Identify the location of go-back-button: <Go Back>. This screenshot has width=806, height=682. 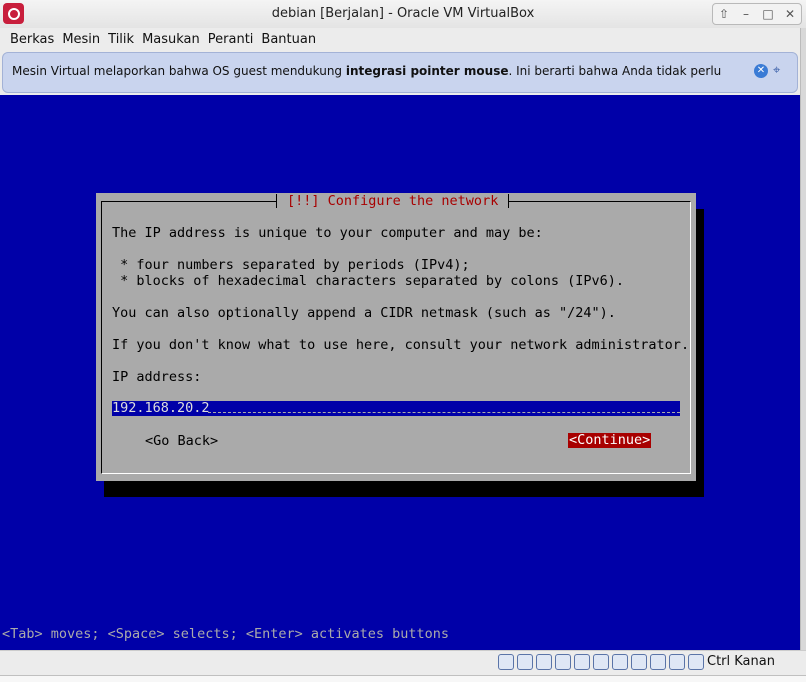
(181, 441).